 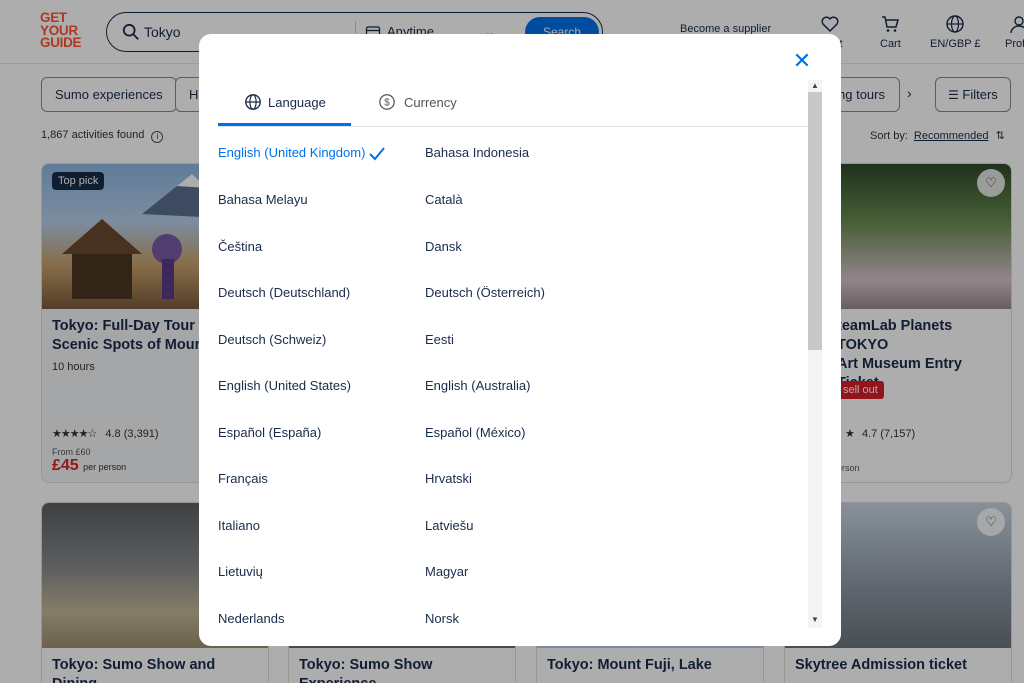 What do you see at coordinates (815, 221) in the screenshot?
I see `scrollbar-thumb` at bounding box center [815, 221].